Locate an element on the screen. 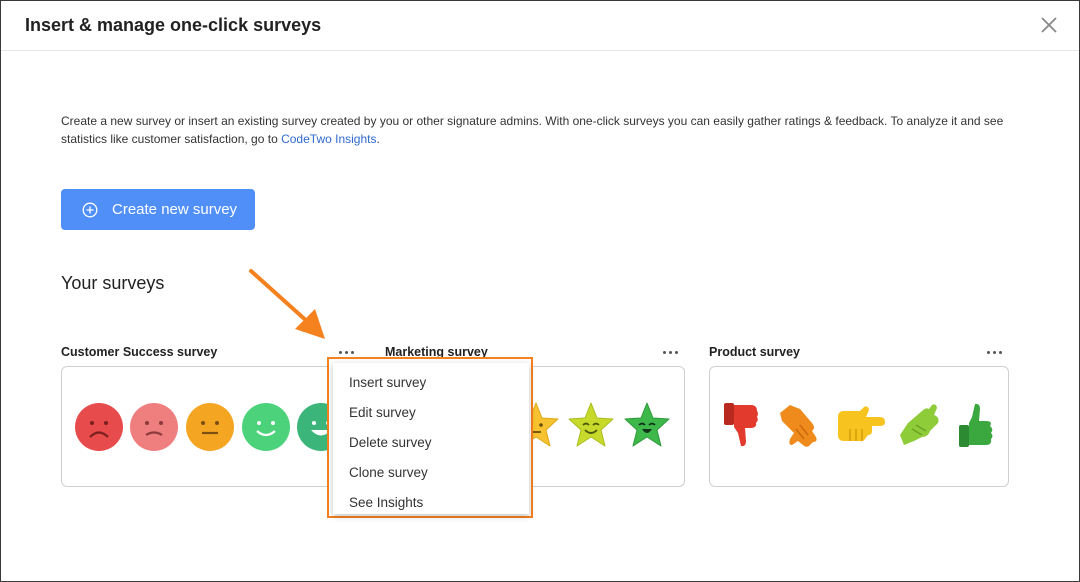 The width and height of the screenshot is (1080, 582). thumb-down-tilted-icon is located at coordinates (798, 426).